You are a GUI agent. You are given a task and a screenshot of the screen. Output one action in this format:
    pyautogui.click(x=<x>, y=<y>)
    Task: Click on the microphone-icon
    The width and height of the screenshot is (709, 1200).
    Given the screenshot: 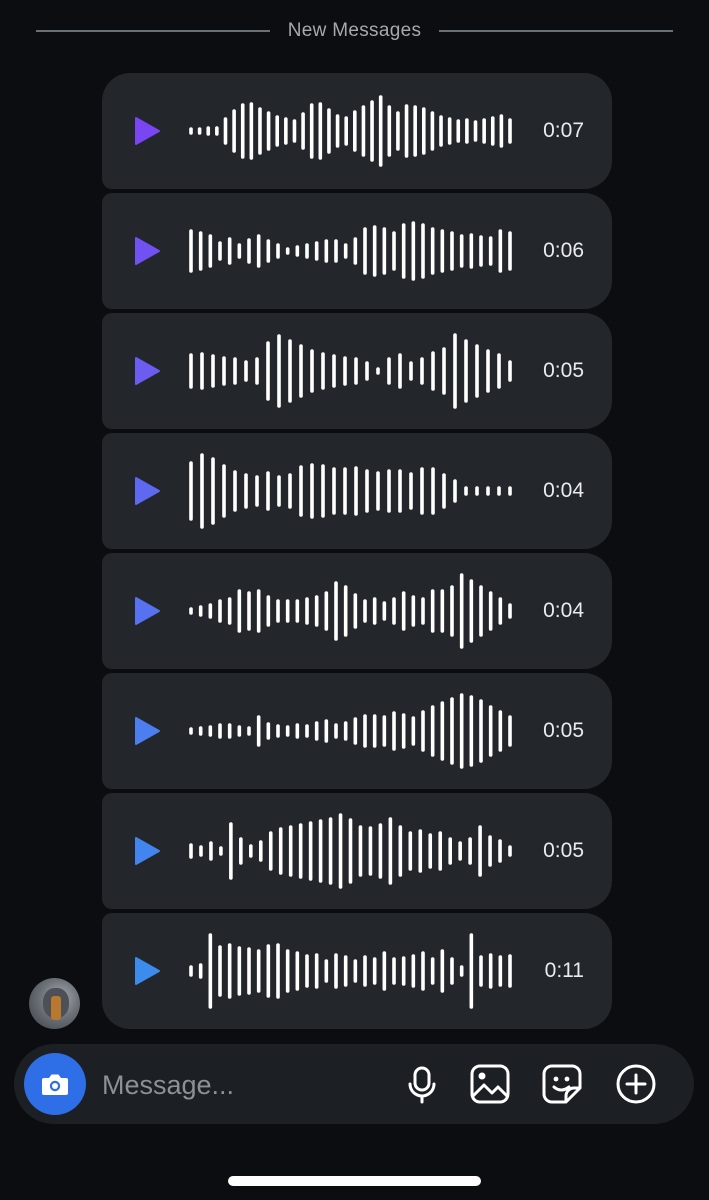 What is the action you would take?
    pyautogui.click(x=422, y=1084)
    